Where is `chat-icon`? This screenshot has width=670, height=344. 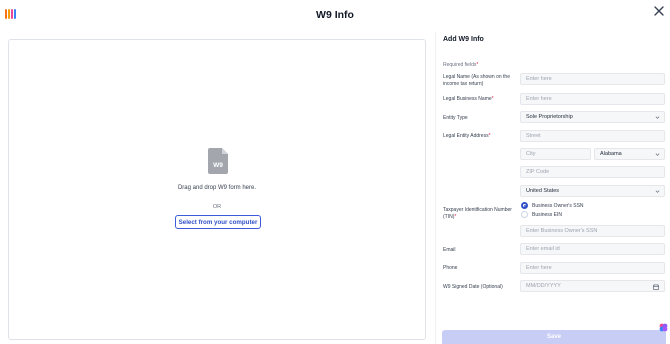 chat-icon is located at coordinates (663, 327).